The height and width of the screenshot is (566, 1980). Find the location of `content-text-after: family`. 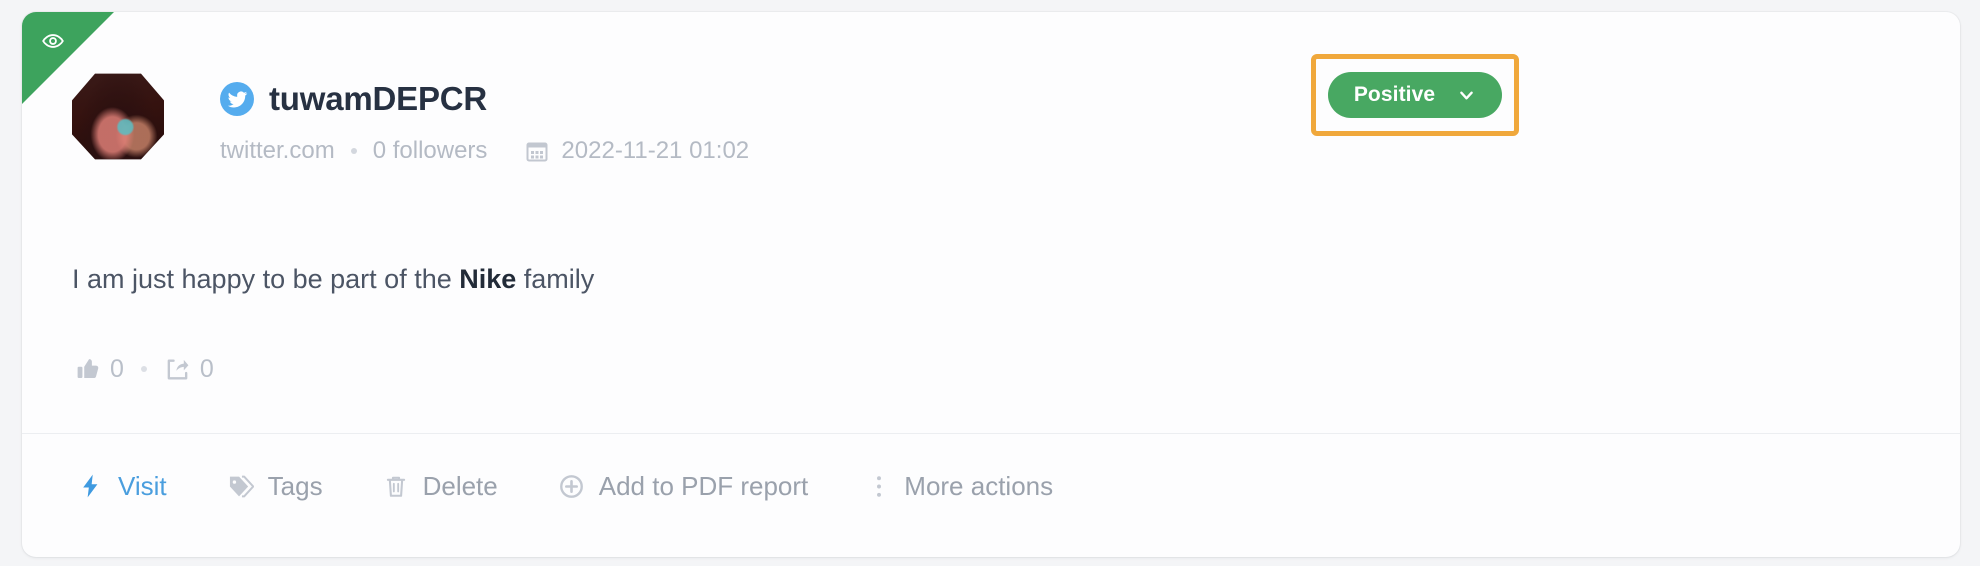

content-text-after: family is located at coordinates (555, 279).